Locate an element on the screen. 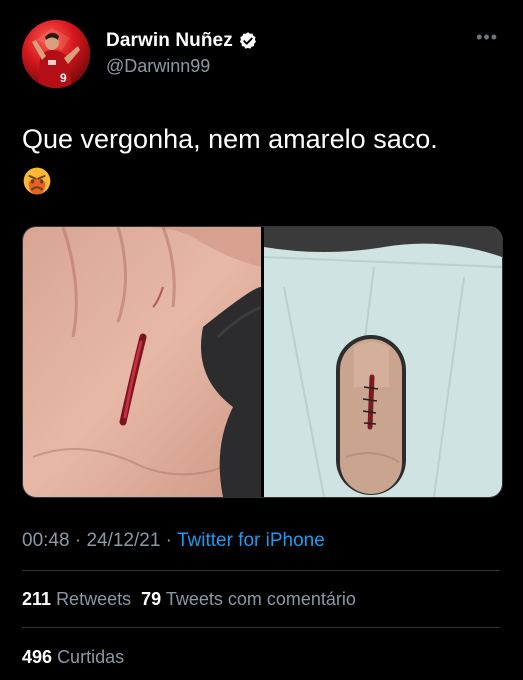  likes-stat: 496 Curtidas is located at coordinates (73, 657).